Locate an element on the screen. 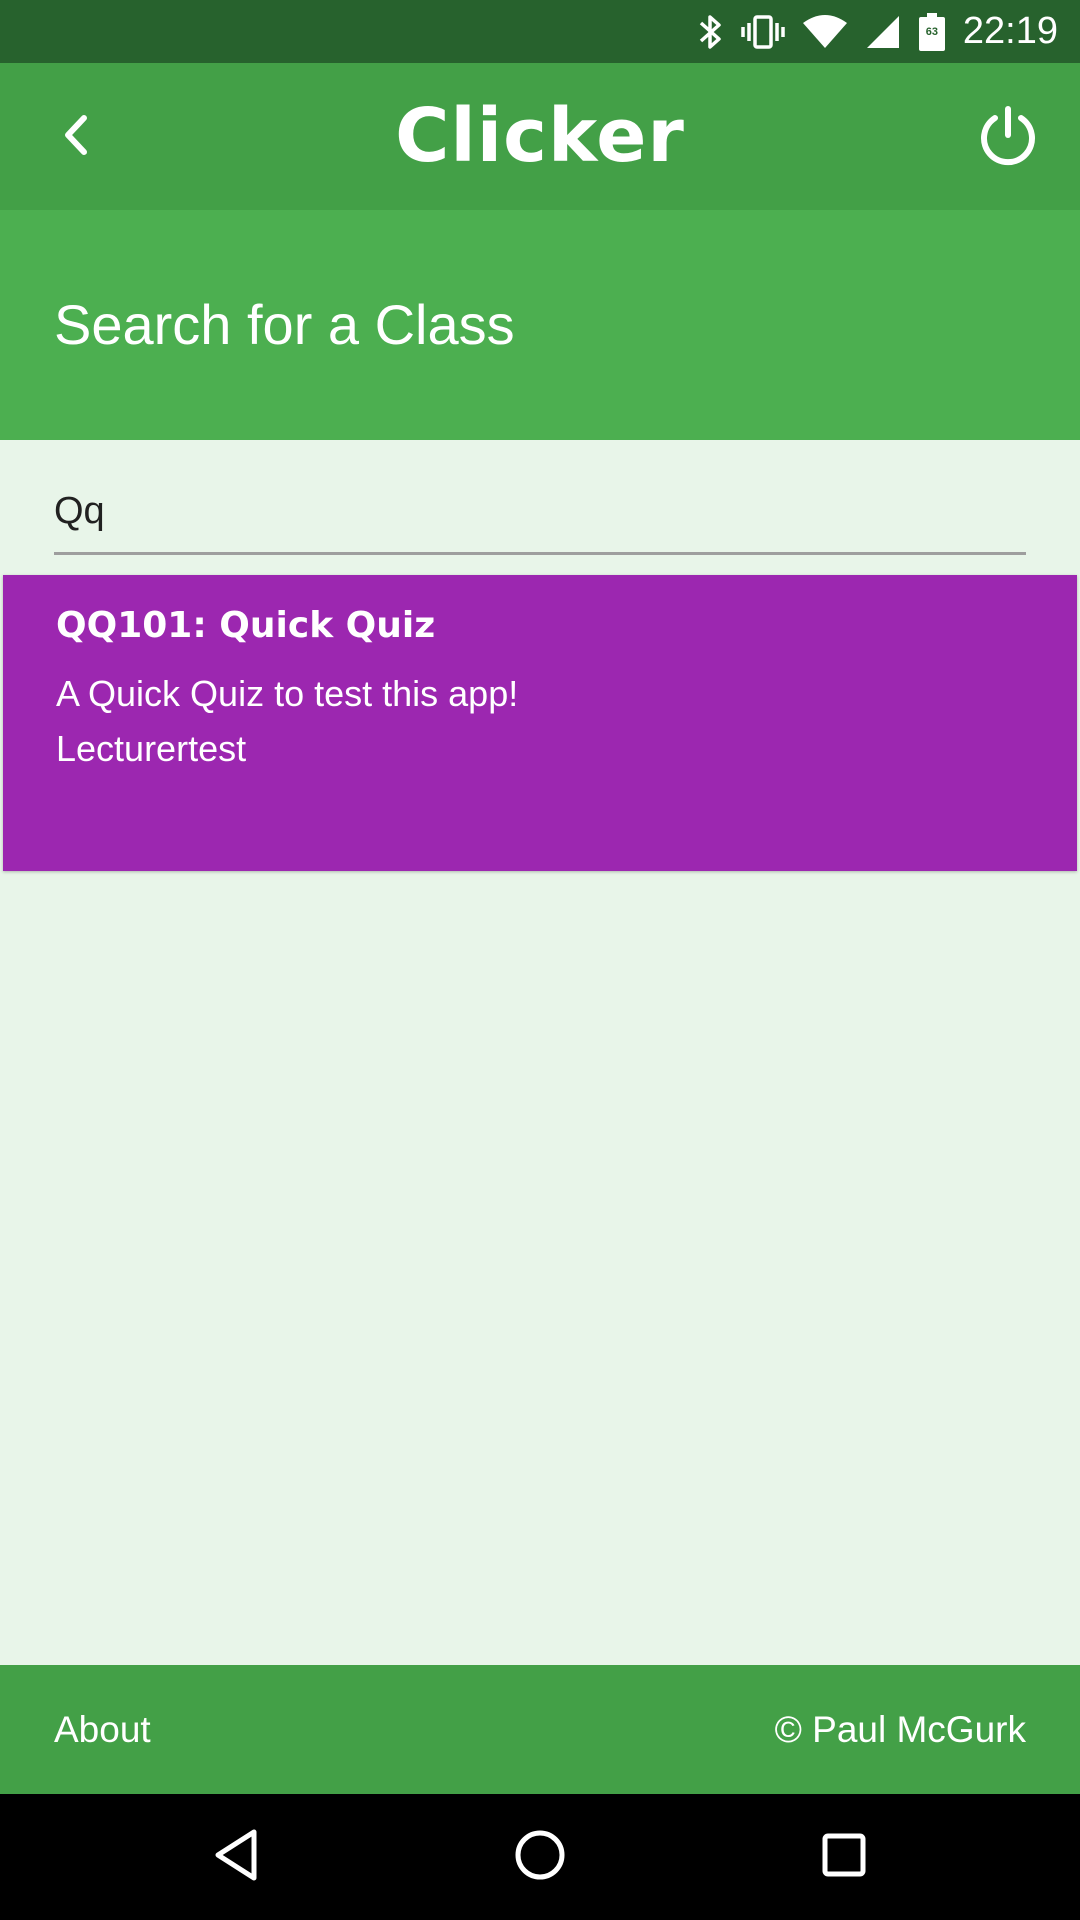 Image resolution: width=1080 pixels, height=1920 pixels. home-circle-icon is located at coordinates (540, 1857).